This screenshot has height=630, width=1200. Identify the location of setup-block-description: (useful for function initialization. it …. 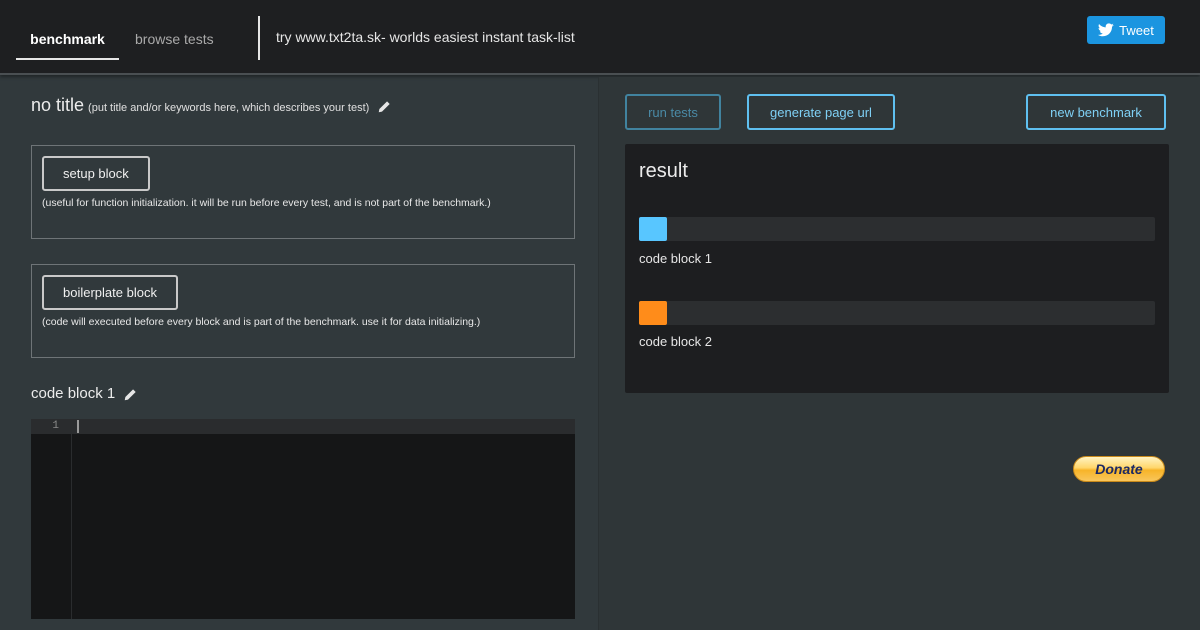
(266, 203).